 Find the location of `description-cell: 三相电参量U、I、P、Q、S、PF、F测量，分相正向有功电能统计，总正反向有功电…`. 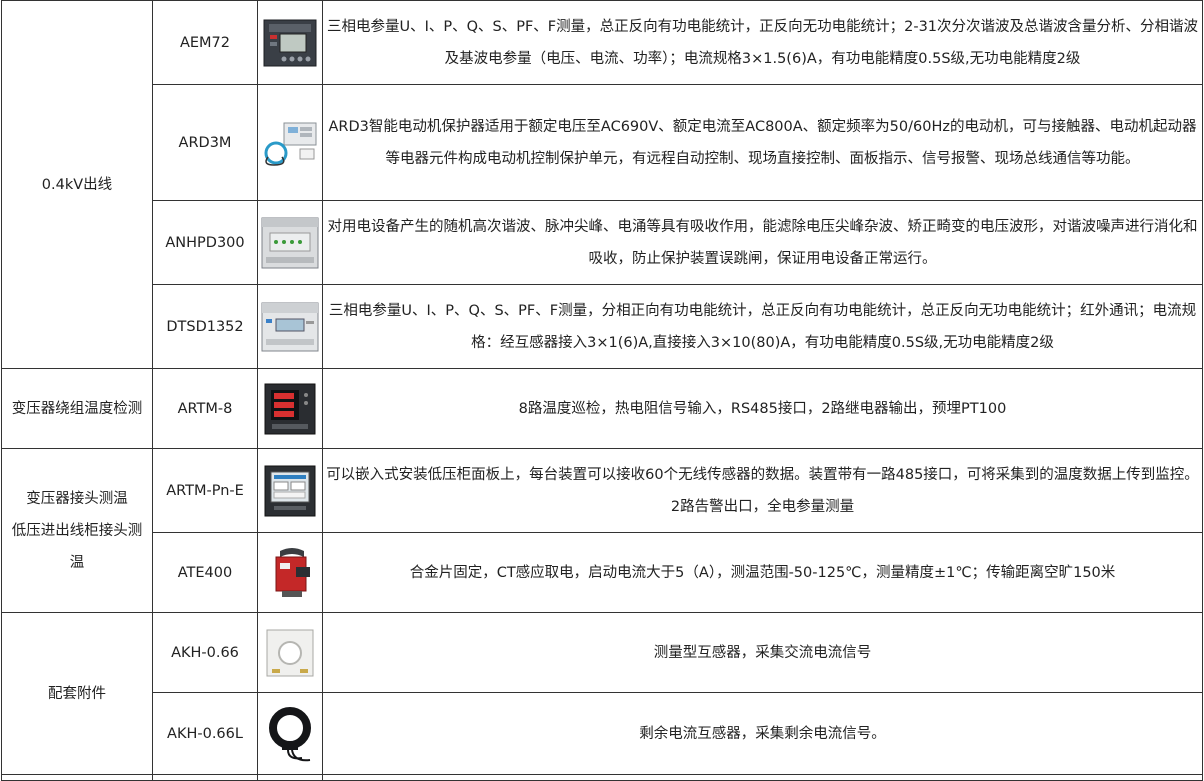

description-cell: 三相电参量U、I、P、Q、S、PF、F测量，分相正向有功电能统计，总正反向有功电… is located at coordinates (762, 326).